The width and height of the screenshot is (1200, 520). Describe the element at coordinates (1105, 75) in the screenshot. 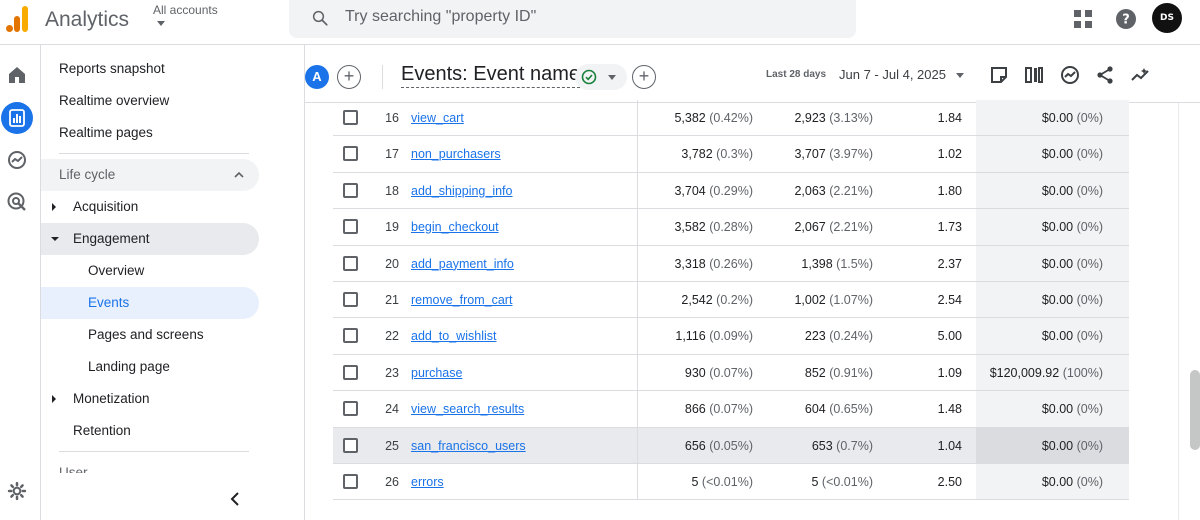

I see `share-icon` at that location.